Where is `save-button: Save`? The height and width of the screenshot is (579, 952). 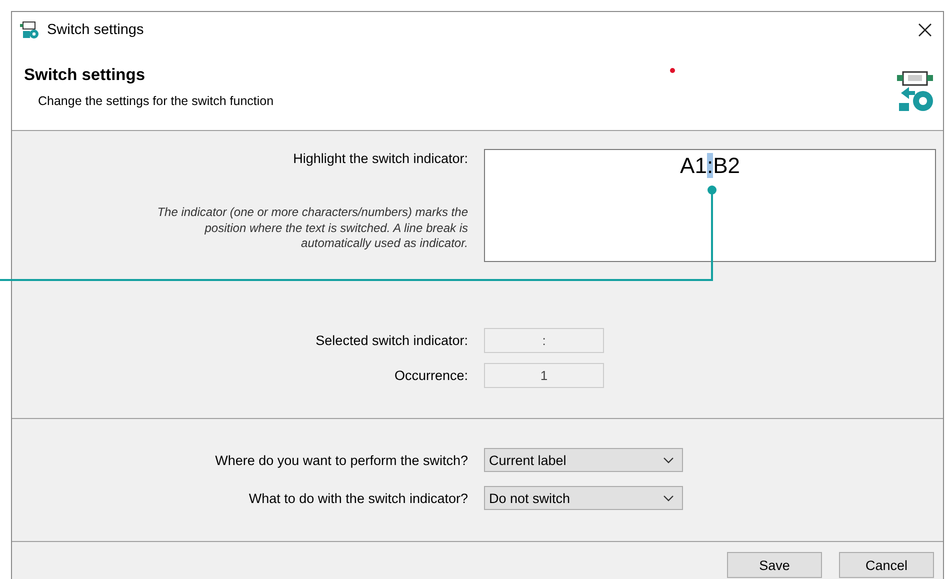
save-button: Save is located at coordinates (774, 565).